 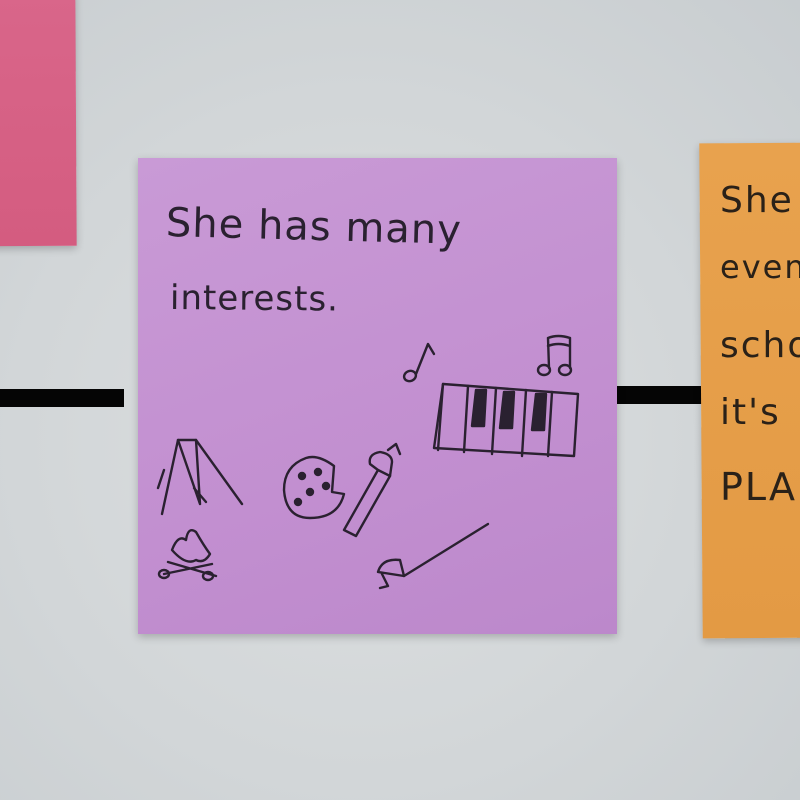 What do you see at coordinates (760, 345) in the screenshot?
I see `orange-note-line-3: scho` at bounding box center [760, 345].